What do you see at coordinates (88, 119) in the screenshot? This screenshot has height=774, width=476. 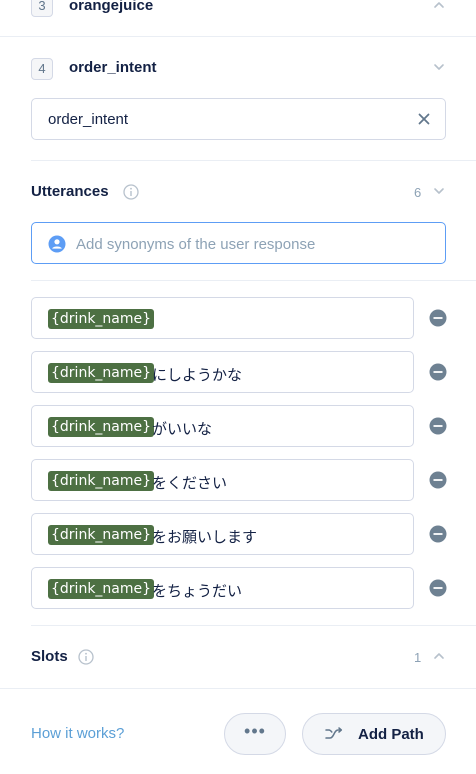 I see `intent-name-value: order_intent` at bounding box center [88, 119].